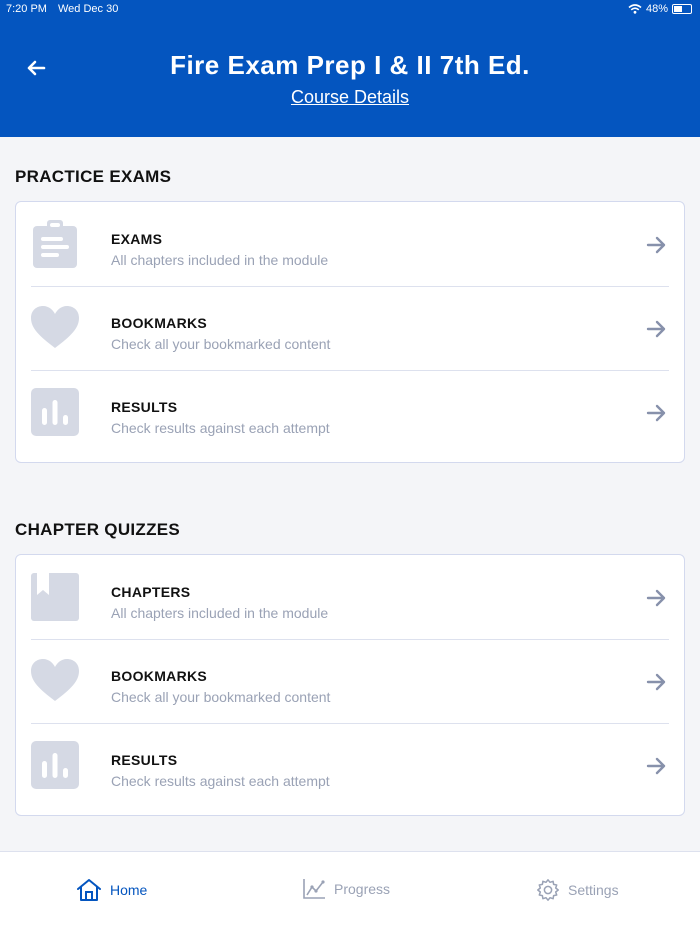 Image resolution: width=700 pixels, height=934 pixels. What do you see at coordinates (548, 890) in the screenshot?
I see `gear-icon` at bounding box center [548, 890].